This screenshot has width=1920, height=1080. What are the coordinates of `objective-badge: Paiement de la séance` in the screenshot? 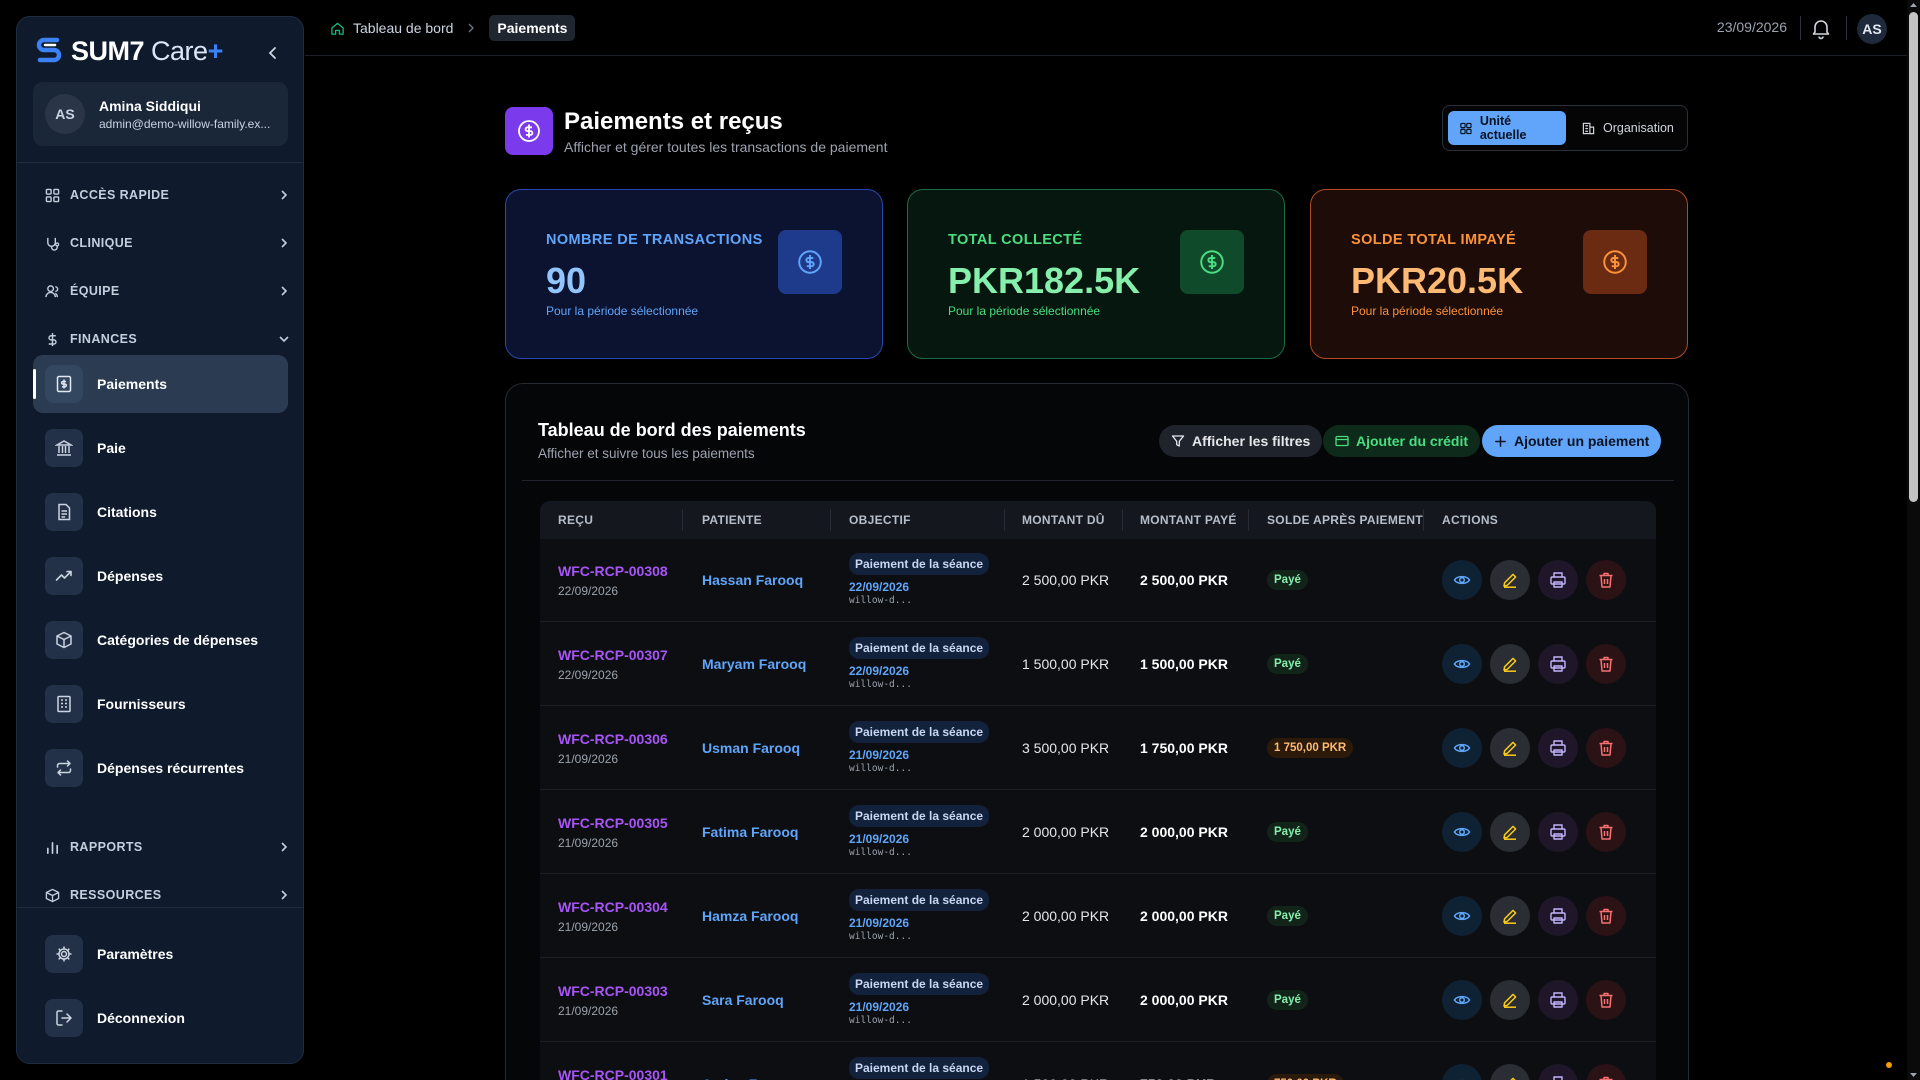 It's located at (919, 648).